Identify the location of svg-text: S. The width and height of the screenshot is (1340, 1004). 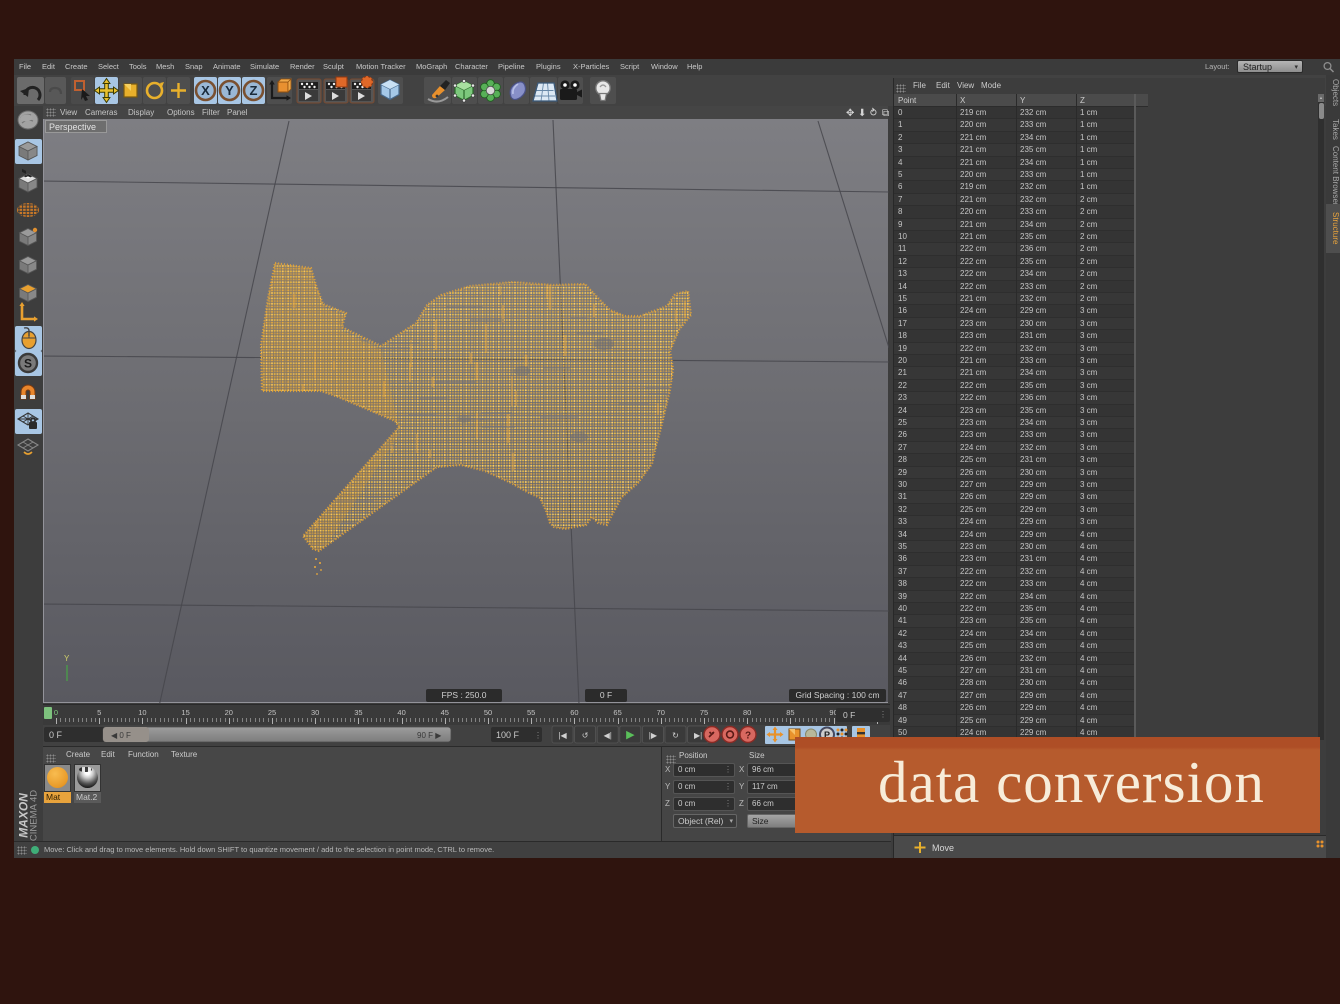
(28, 364).